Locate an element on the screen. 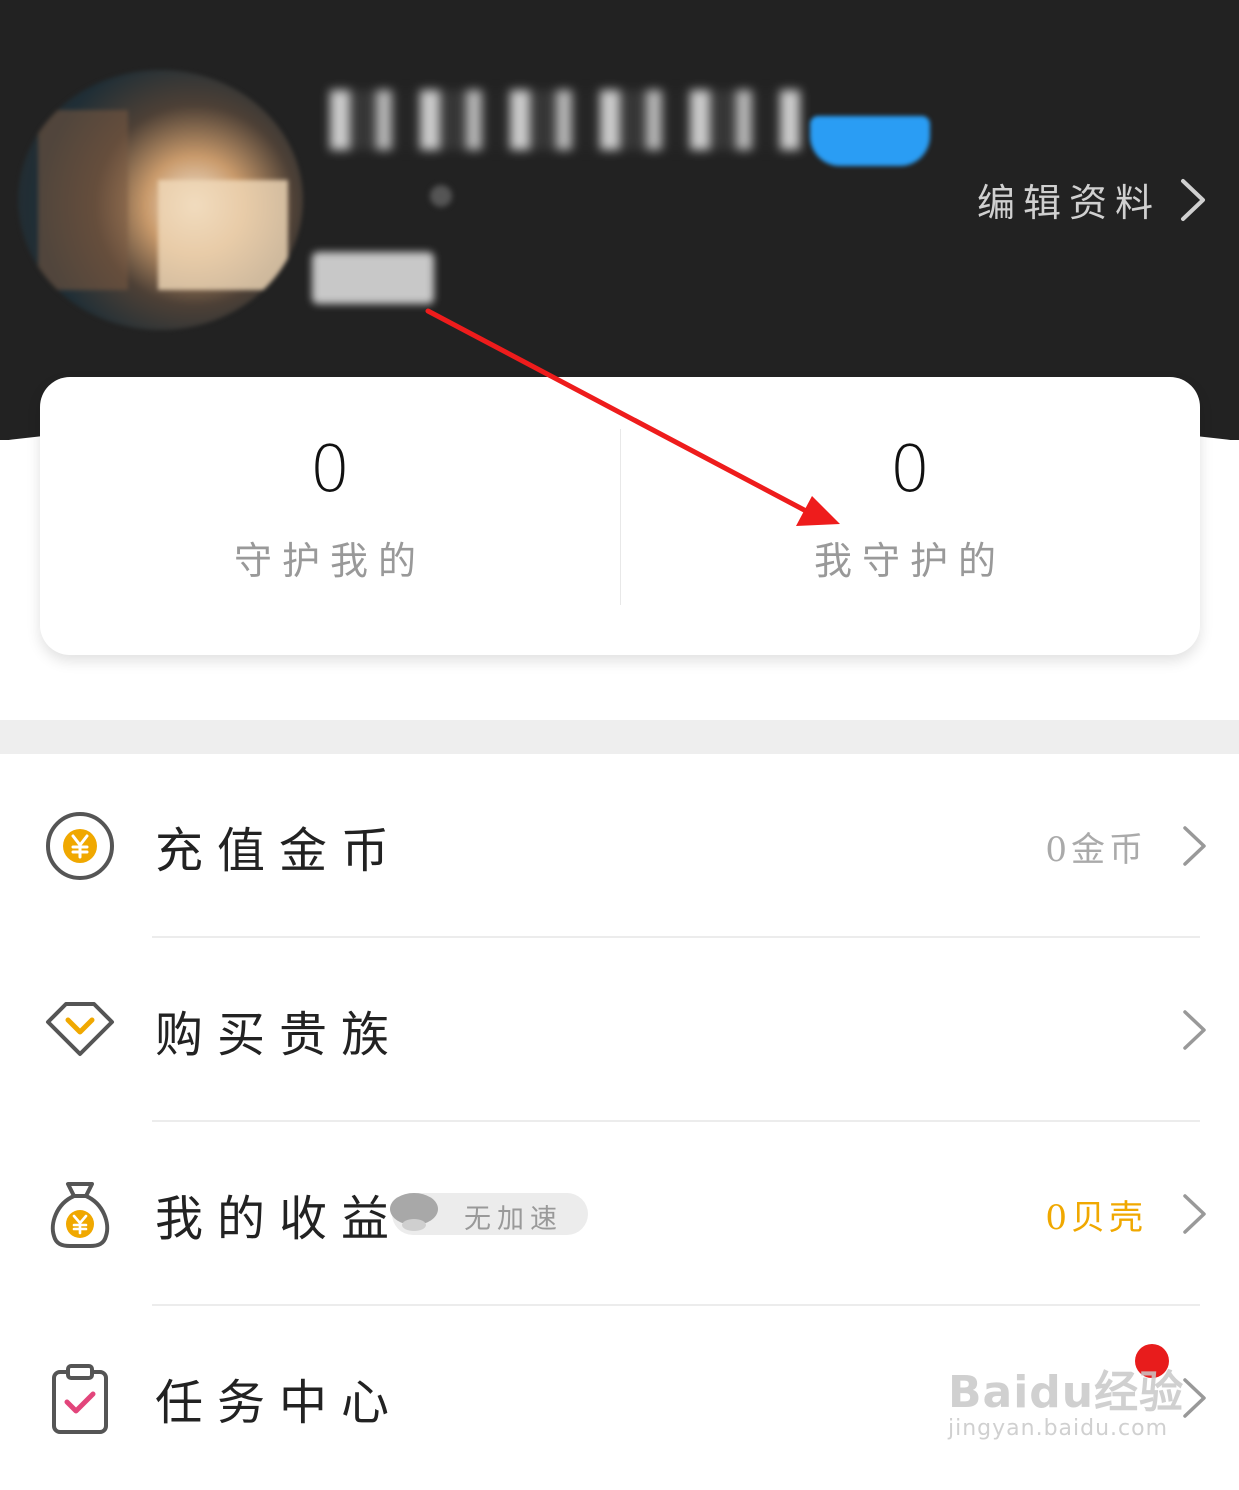  no-boost-badge: 无加速 is located at coordinates (489, 1214).